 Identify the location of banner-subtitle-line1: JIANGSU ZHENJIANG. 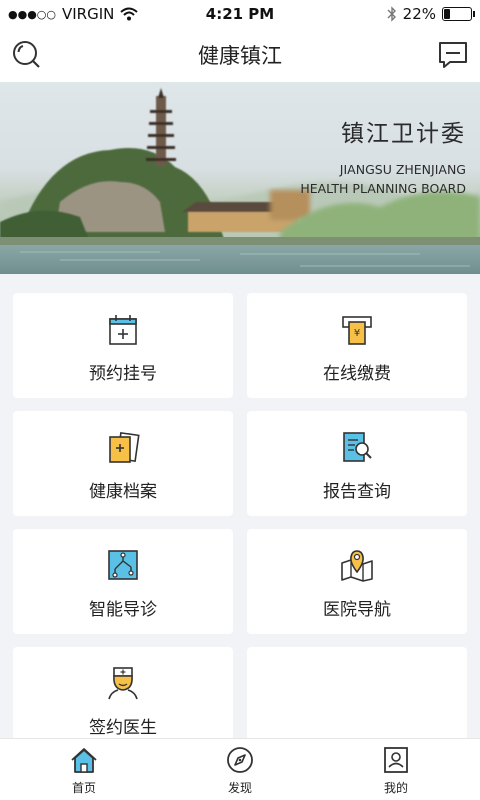
(402, 169).